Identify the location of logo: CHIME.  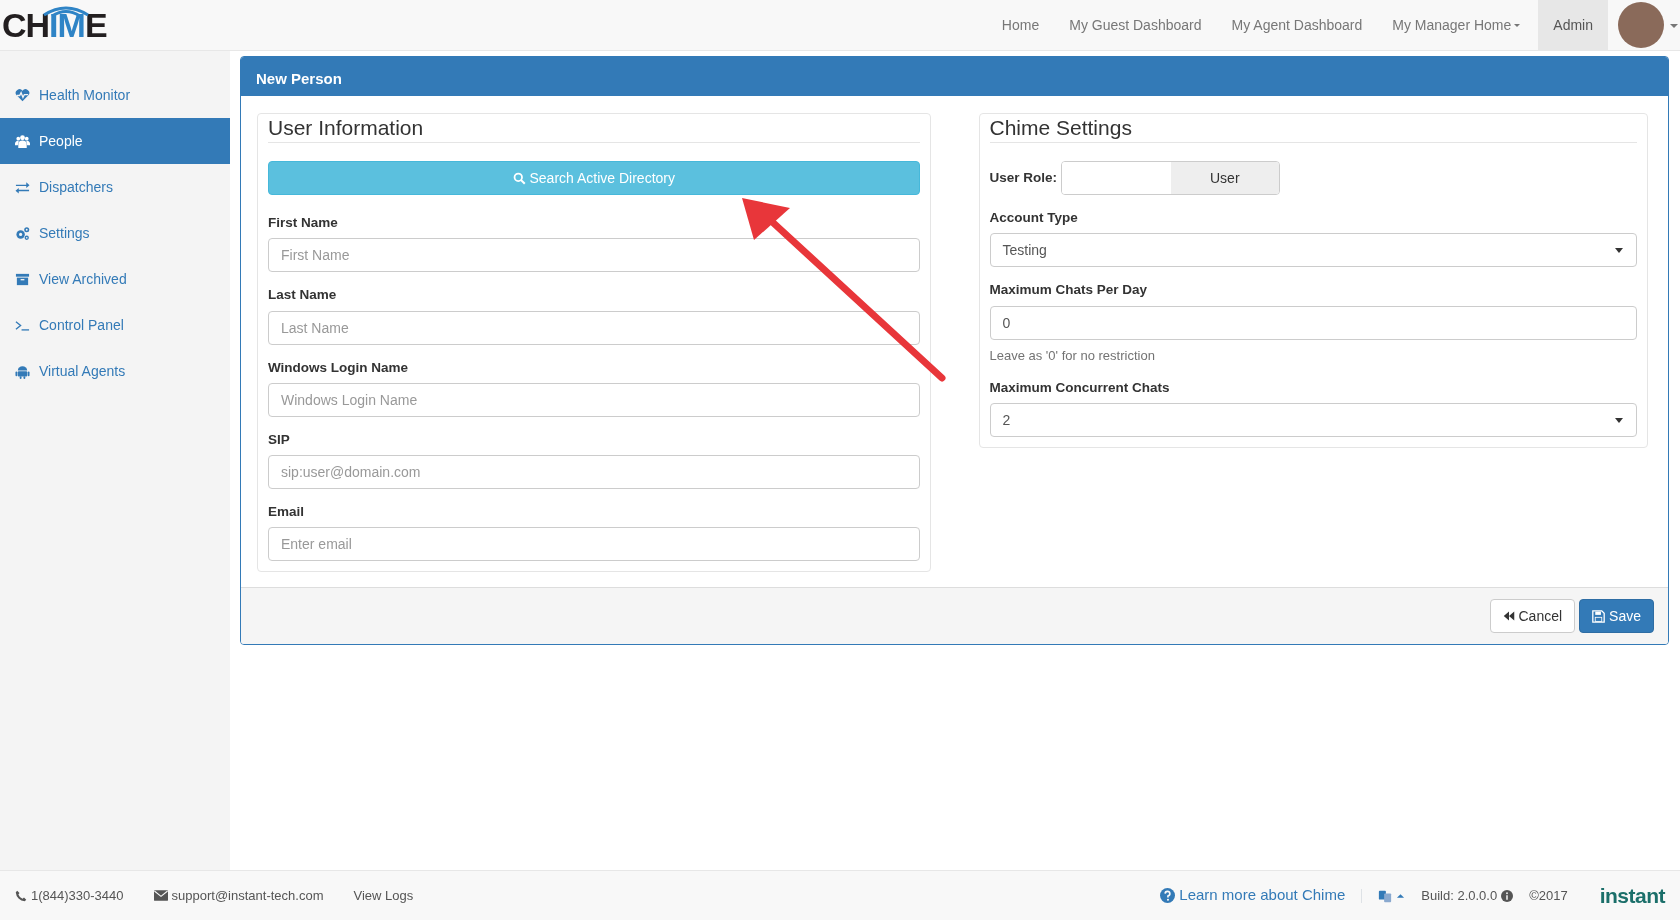
(53, 25).